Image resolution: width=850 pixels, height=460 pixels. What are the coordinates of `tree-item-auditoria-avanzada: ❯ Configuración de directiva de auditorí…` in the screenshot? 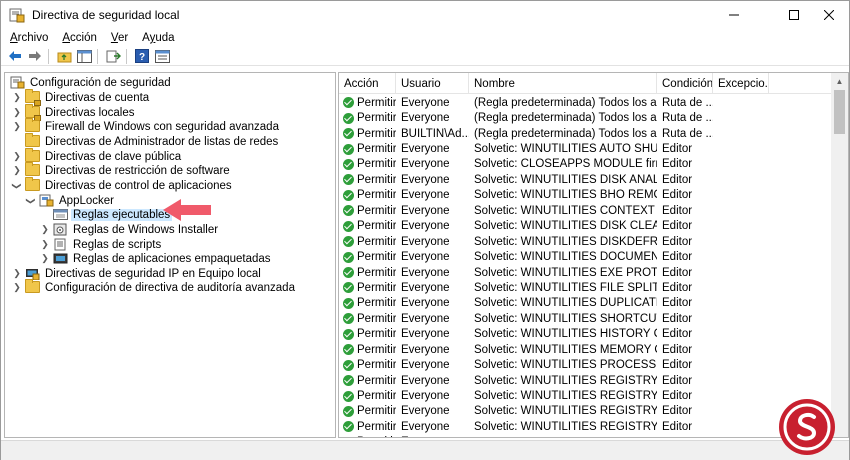 It's located at (154, 287).